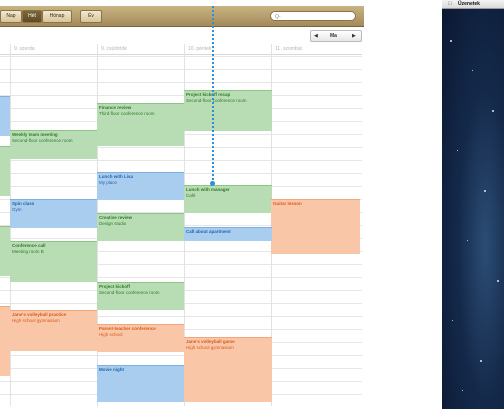  I want to click on tab-month: Hónap, so click(57, 16).